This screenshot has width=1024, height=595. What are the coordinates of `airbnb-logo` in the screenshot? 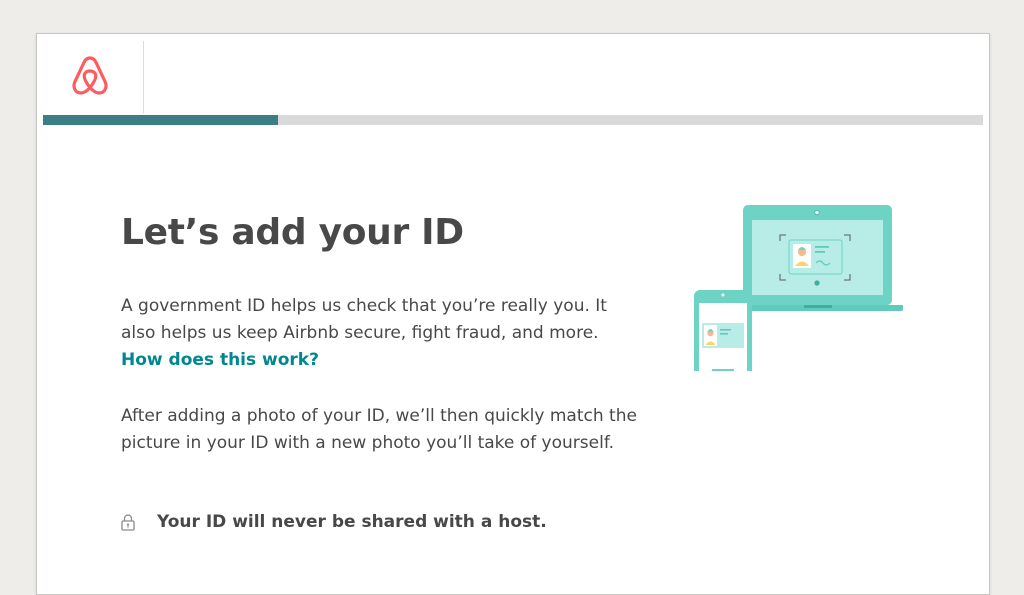 It's located at (90, 76).